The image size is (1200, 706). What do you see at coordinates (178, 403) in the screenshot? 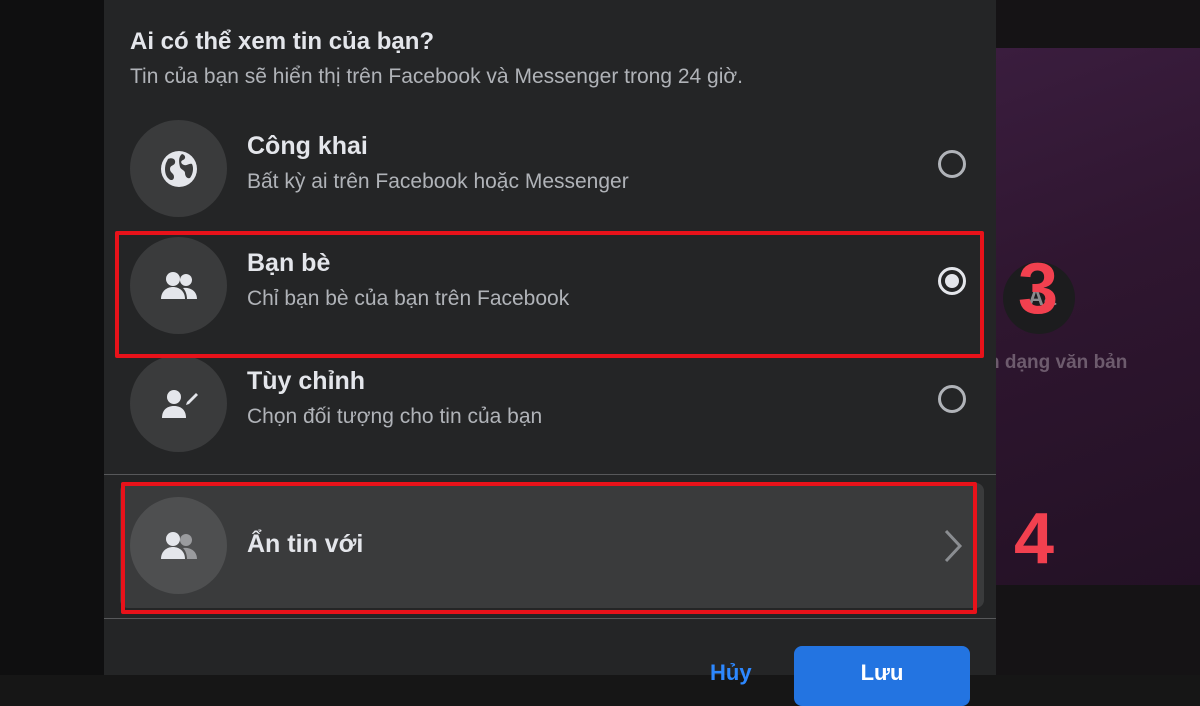
I see `custom-audience-icon` at bounding box center [178, 403].